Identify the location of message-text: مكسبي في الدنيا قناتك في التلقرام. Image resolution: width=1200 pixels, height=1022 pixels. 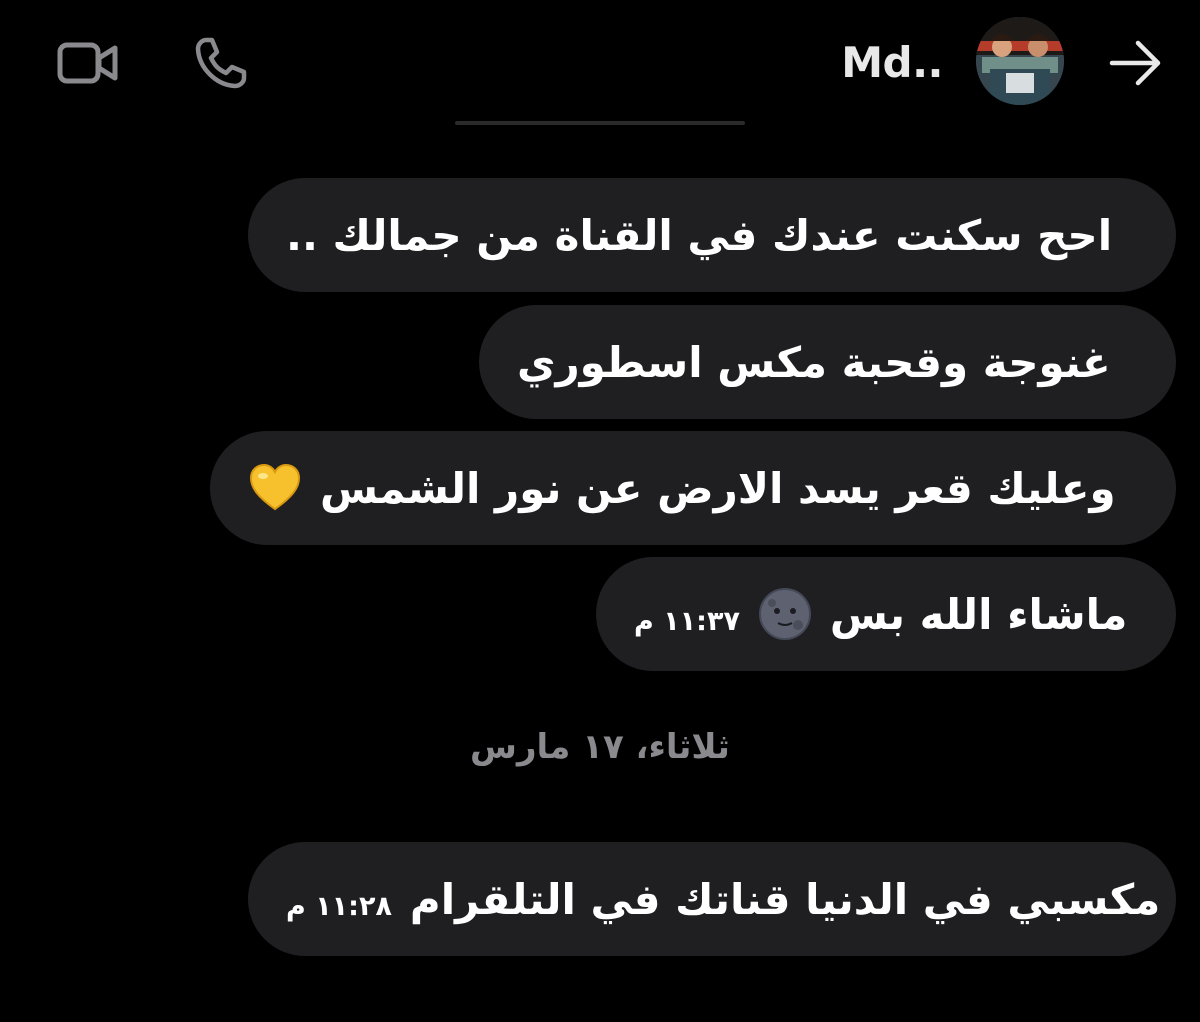
(785, 899).